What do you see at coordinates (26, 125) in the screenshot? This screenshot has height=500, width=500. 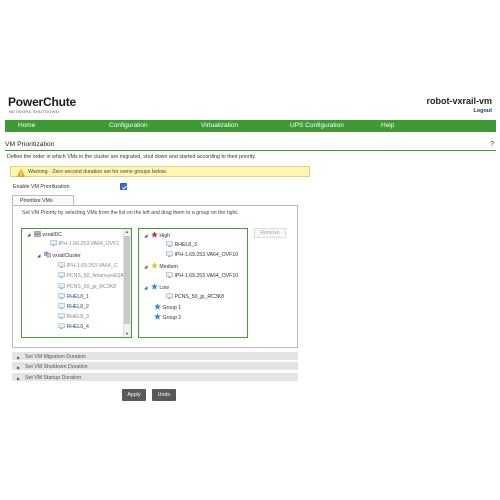 I see `nav-home: Home` at bounding box center [26, 125].